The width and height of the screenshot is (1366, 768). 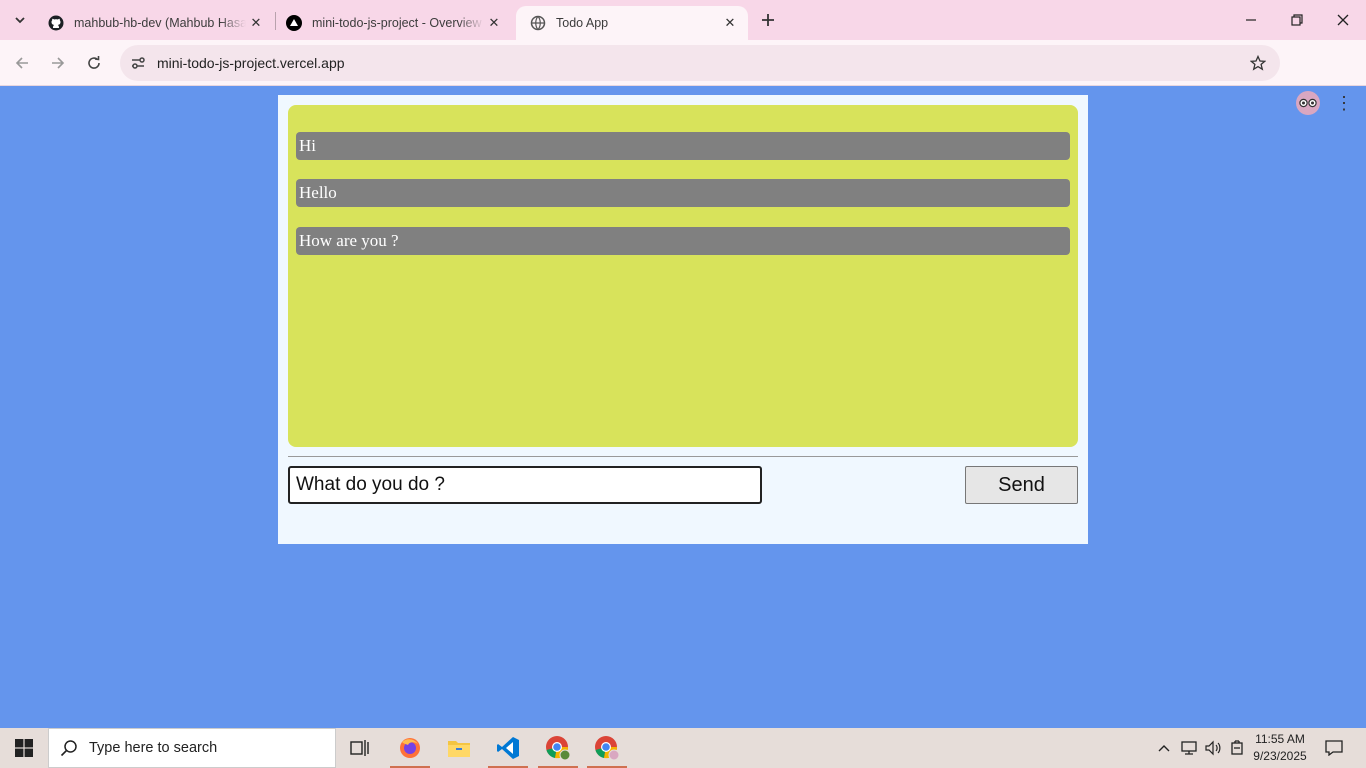 What do you see at coordinates (1189, 748) in the screenshot?
I see `network-icon` at bounding box center [1189, 748].